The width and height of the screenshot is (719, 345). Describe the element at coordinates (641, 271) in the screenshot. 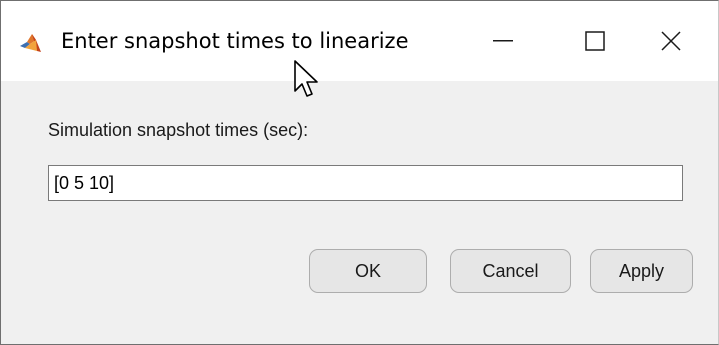

I see `apply-button: Apply` at that location.